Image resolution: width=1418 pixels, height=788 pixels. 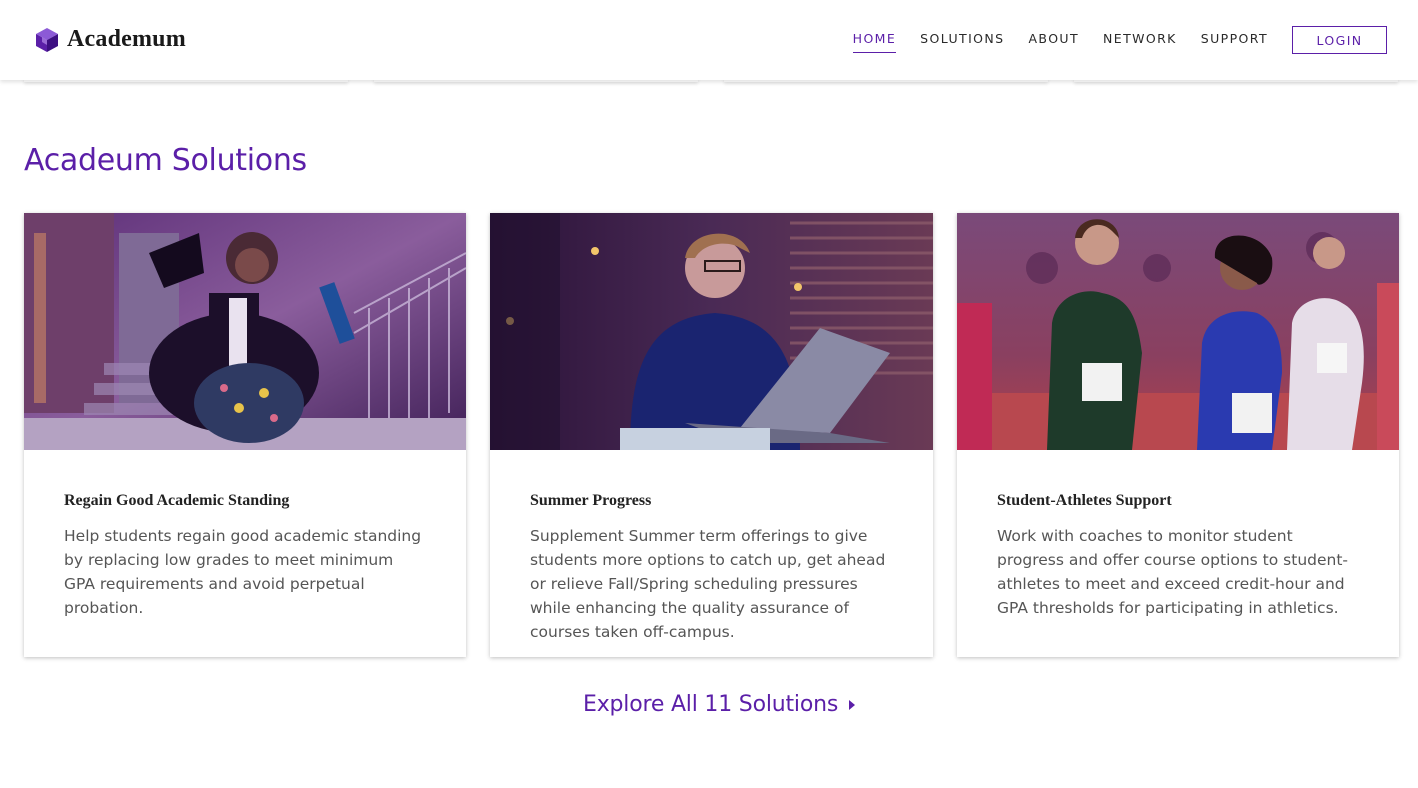 I want to click on nav-home: HOME, so click(x=874, y=42).